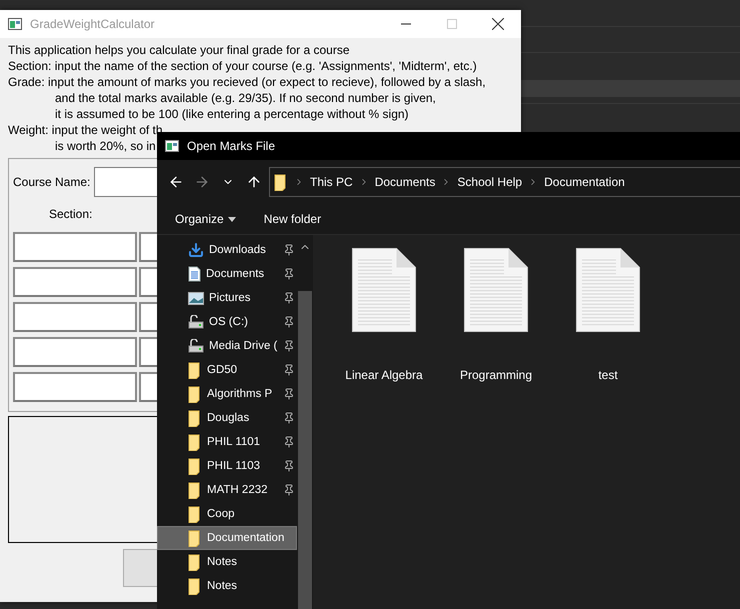  What do you see at coordinates (227, 322) in the screenshot?
I see `nav-item: OS (C:)` at bounding box center [227, 322].